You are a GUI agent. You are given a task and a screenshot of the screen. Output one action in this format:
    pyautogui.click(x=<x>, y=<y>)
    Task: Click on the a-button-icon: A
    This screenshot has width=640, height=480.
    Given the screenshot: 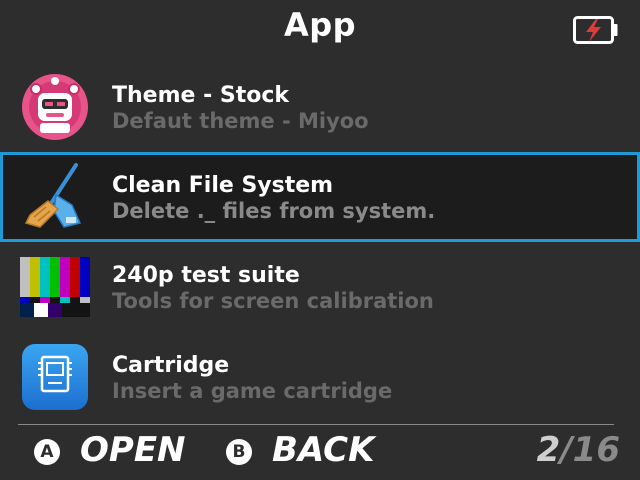 What is the action you would take?
    pyautogui.click(x=47, y=452)
    